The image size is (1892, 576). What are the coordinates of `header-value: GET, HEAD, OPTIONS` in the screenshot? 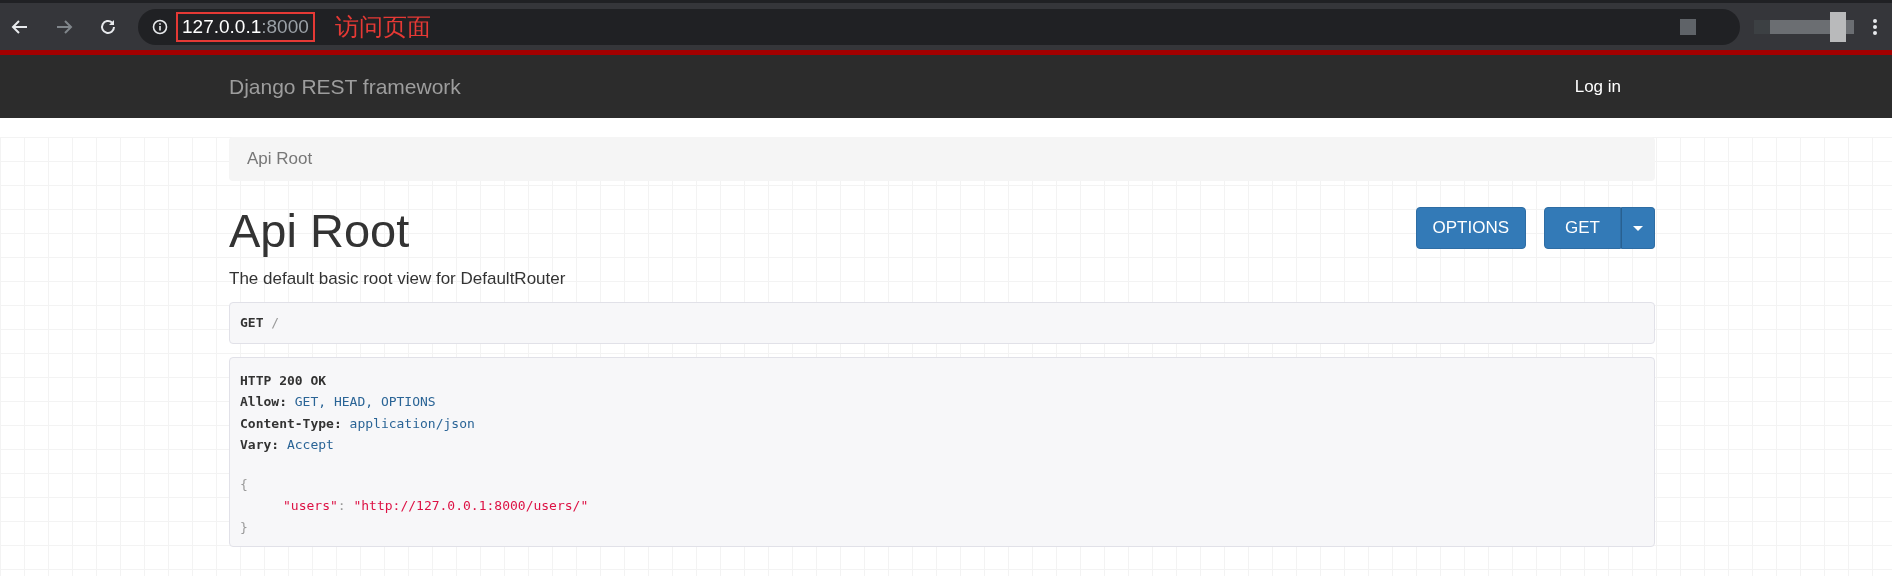 It's located at (365, 402).